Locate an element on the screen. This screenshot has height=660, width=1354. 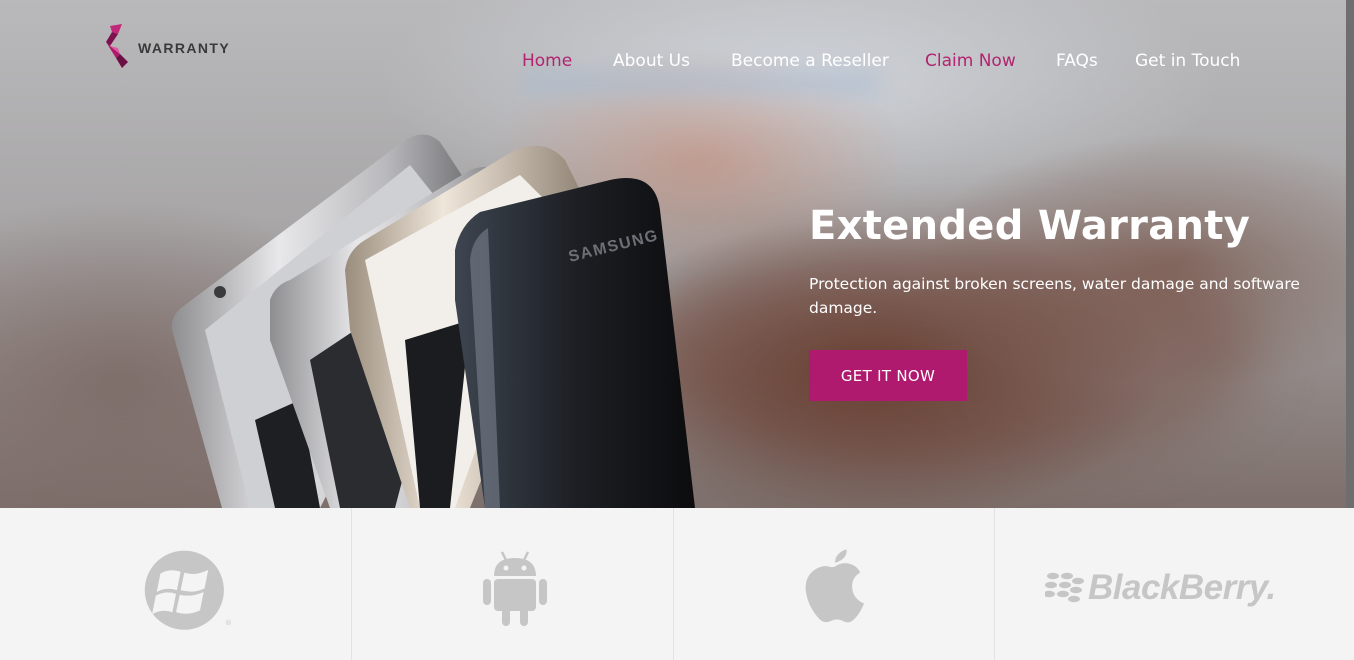
windows-logo-icon: ® is located at coordinates (188, 590).